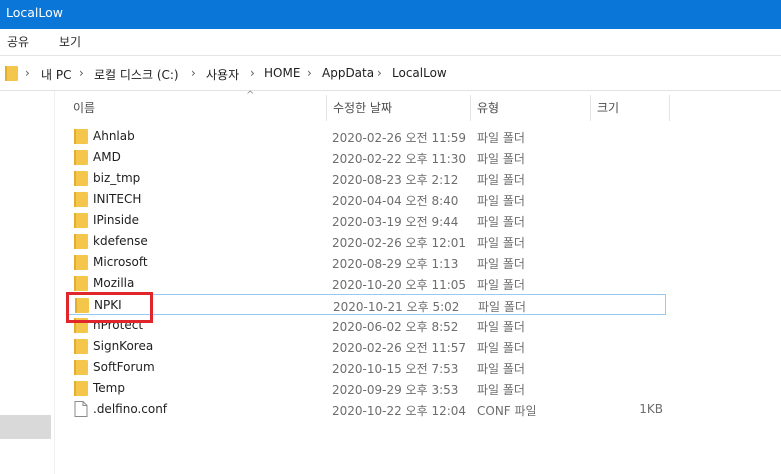 The image size is (781, 474). What do you see at coordinates (488, 107) in the screenshot?
I see `column-type: 유형` at bounding box center [488, 107].